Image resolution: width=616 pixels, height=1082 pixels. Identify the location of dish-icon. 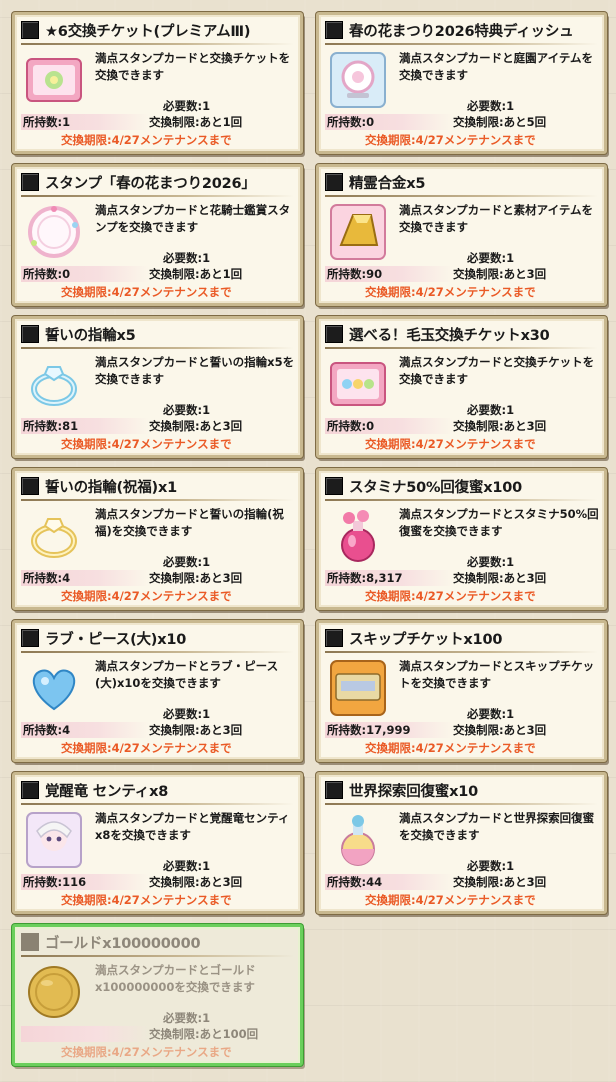
(358, 80).